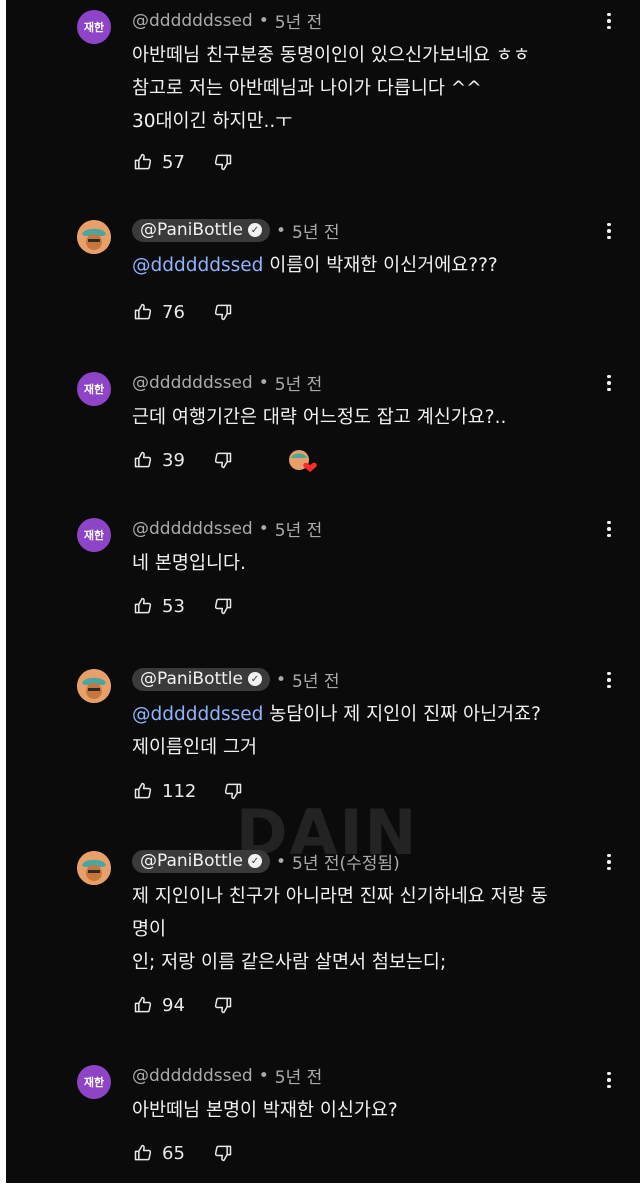  What do you see at coordinates (173, 1005) in the screenshot?
I see `like-count: 94` at bounding box center [173, 1005].